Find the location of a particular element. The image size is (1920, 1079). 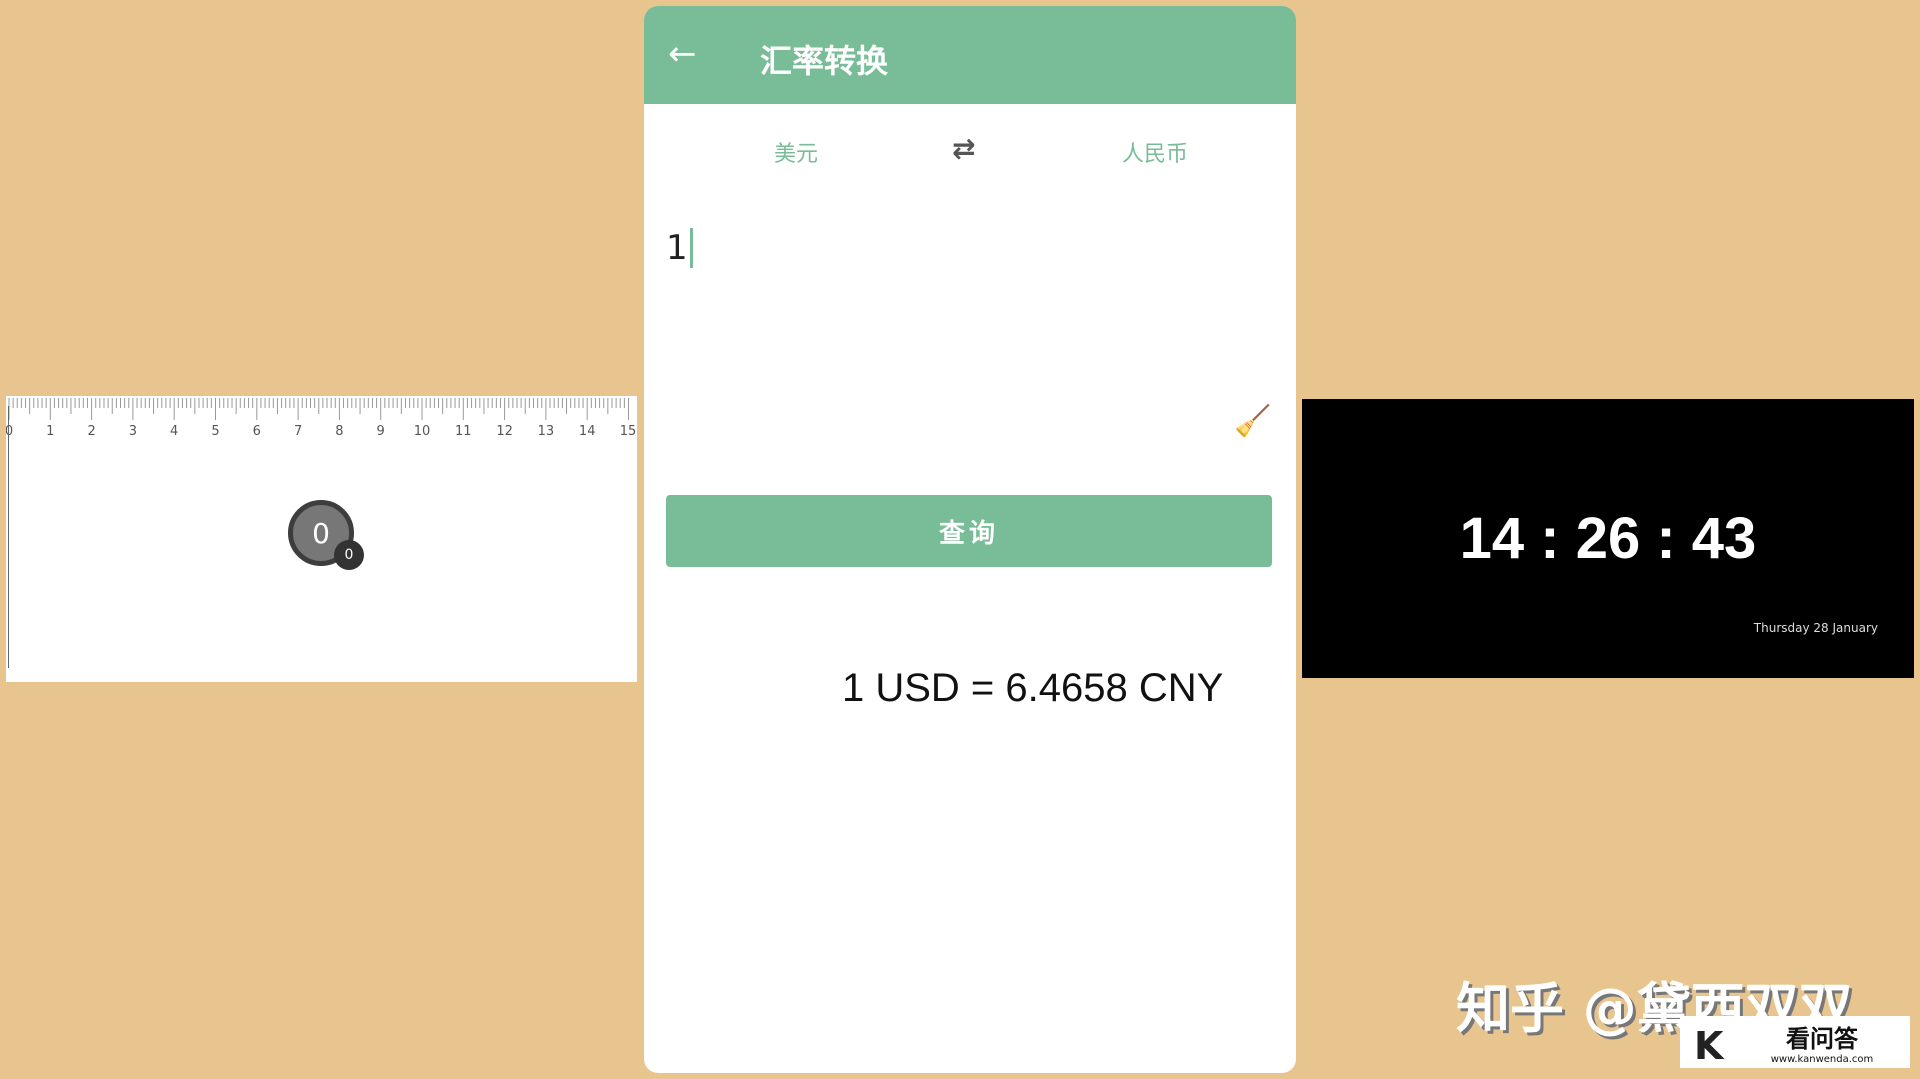

conversion-result: 1 USD = 6.4658 CNY is located at coordinates (1033, 688).